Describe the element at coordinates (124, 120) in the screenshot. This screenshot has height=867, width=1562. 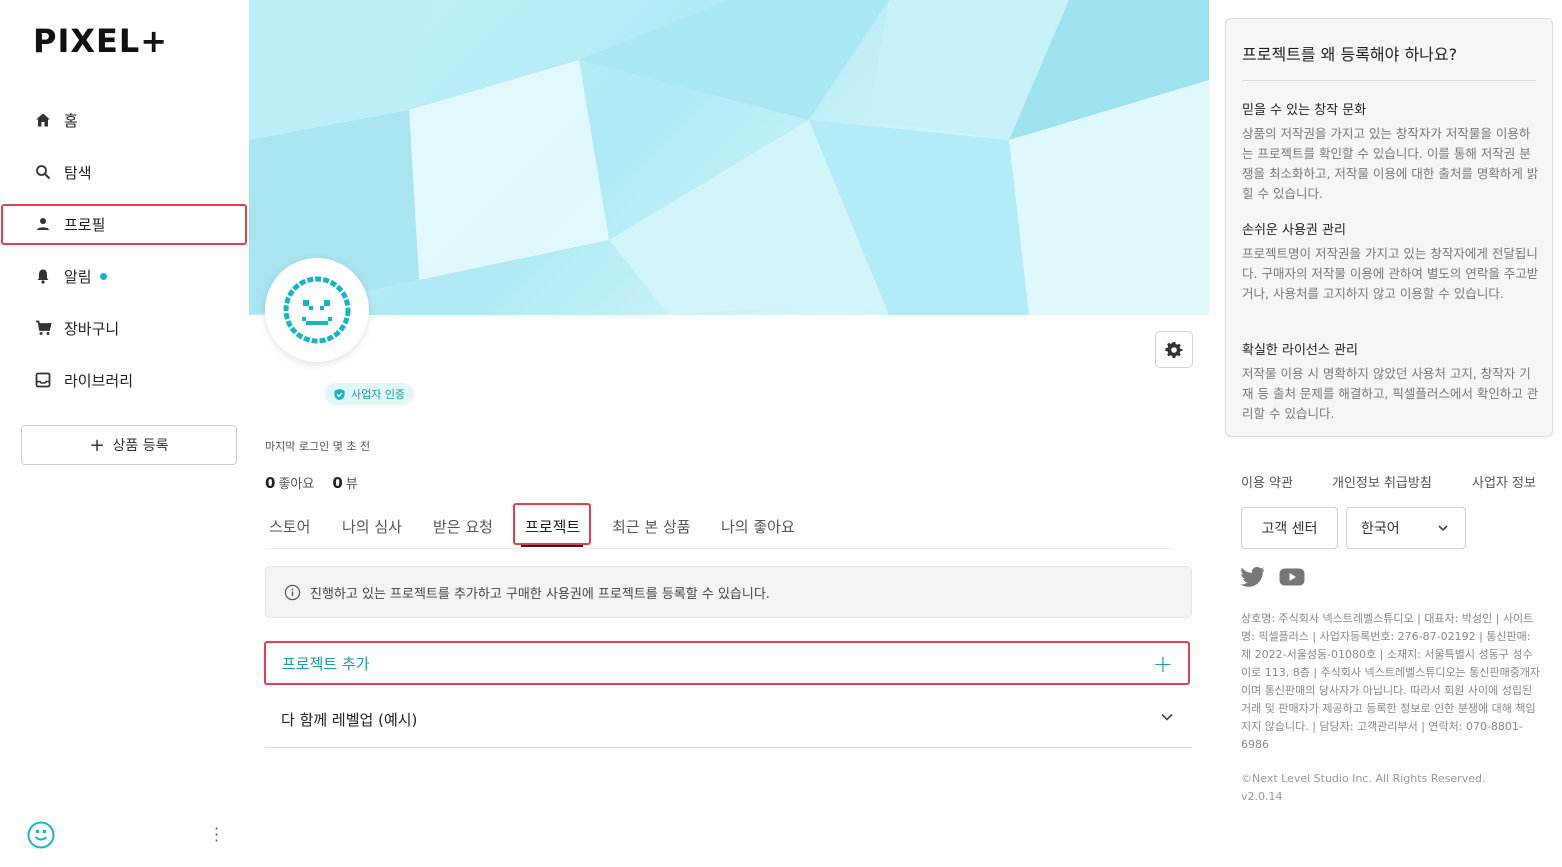
I see `sidebar-item-home: 홈` at that location.